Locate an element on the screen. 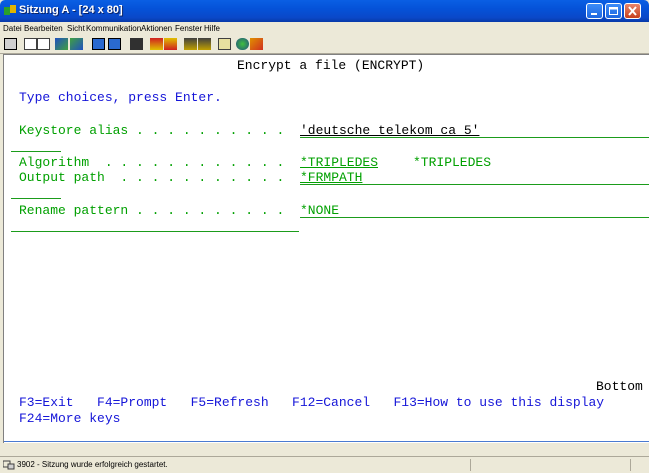 This screenshot has height=473, width=649. field-separator is located at coordinates (36, 151).